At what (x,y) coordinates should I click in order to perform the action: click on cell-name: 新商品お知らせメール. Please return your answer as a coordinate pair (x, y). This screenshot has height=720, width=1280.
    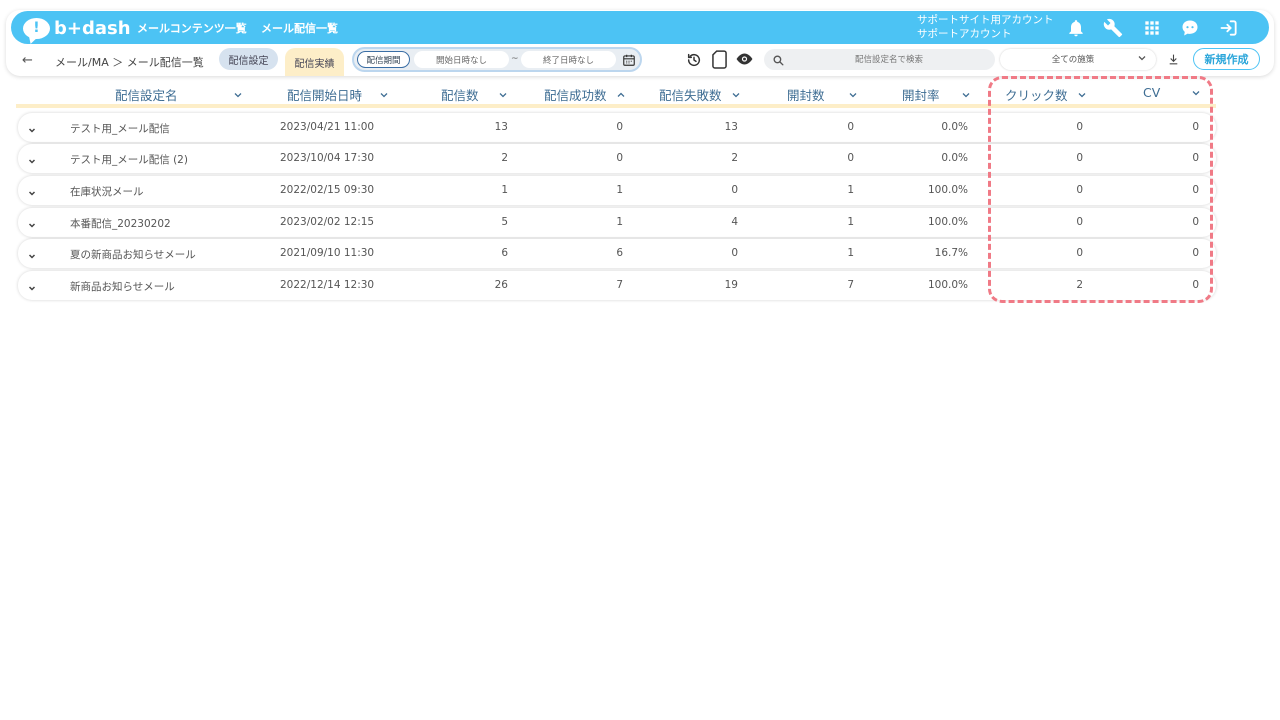
    Looking at the image, I should click on (122, 286).